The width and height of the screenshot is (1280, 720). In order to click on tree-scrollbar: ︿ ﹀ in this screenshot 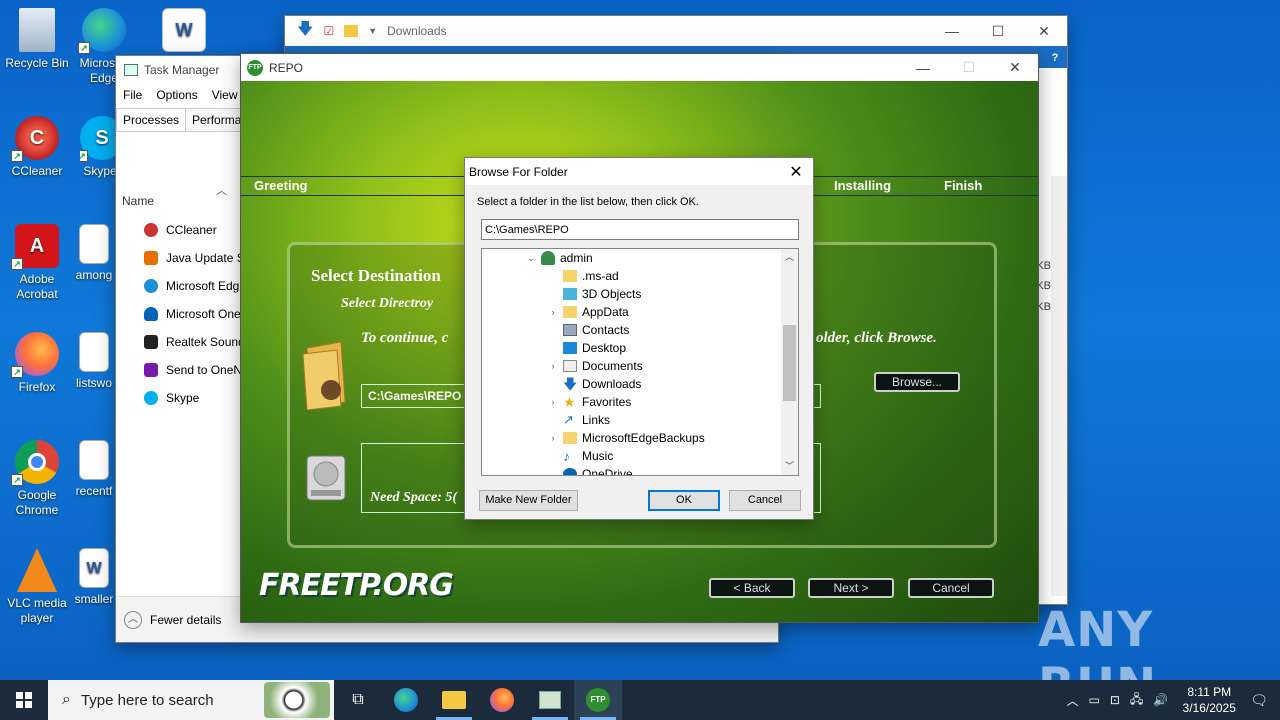, I will do `click(789, 362)`.